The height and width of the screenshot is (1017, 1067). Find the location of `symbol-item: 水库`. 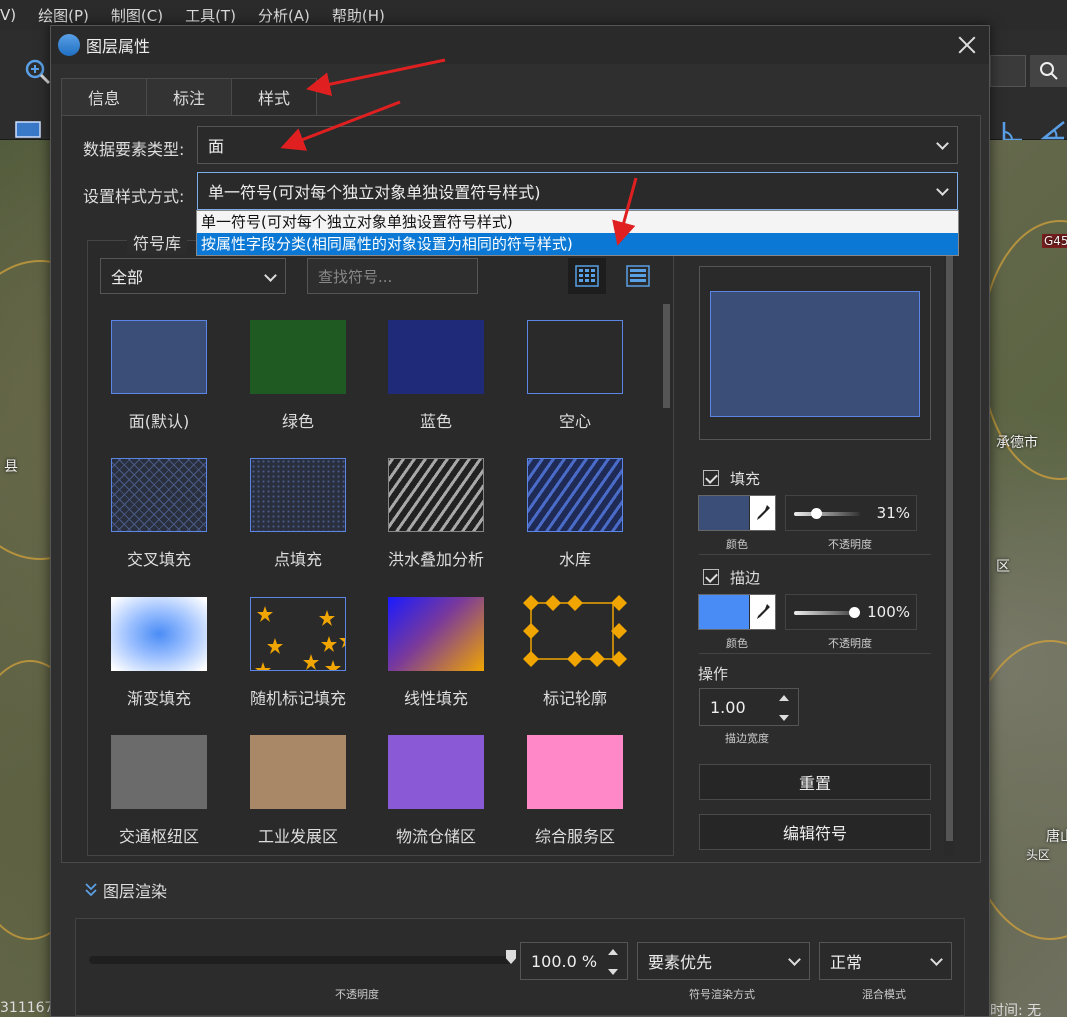

symbol-item: 水库 is located at coordinates (572, 523).